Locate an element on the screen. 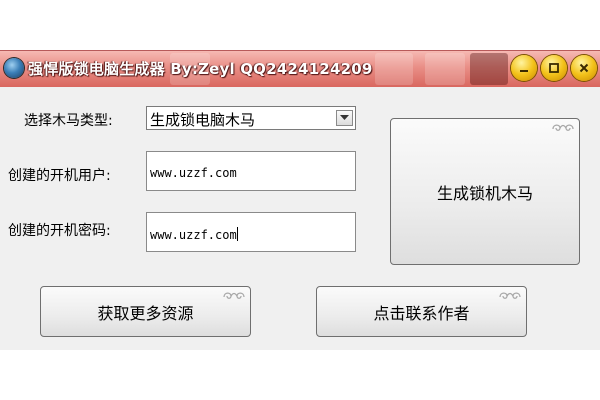  user-input: www.uzzf.com is located at coordinates (251, 171).